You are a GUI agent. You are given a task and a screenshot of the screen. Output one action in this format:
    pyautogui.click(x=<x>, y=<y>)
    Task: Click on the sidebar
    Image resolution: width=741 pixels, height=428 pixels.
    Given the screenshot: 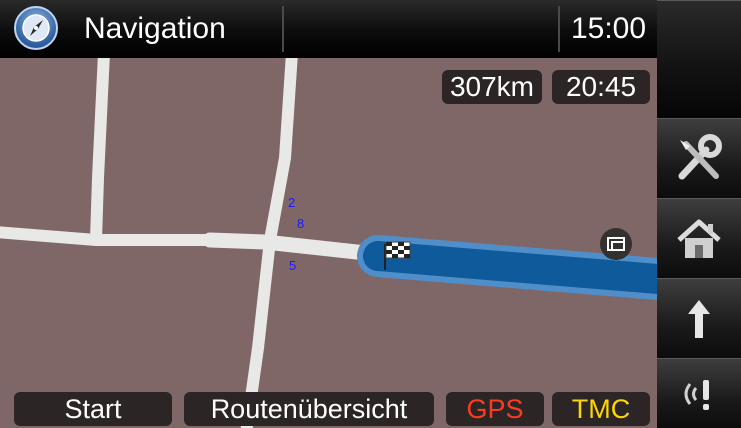 What is the action you would take?
    pyautogui.click(x=699, y=214)
    